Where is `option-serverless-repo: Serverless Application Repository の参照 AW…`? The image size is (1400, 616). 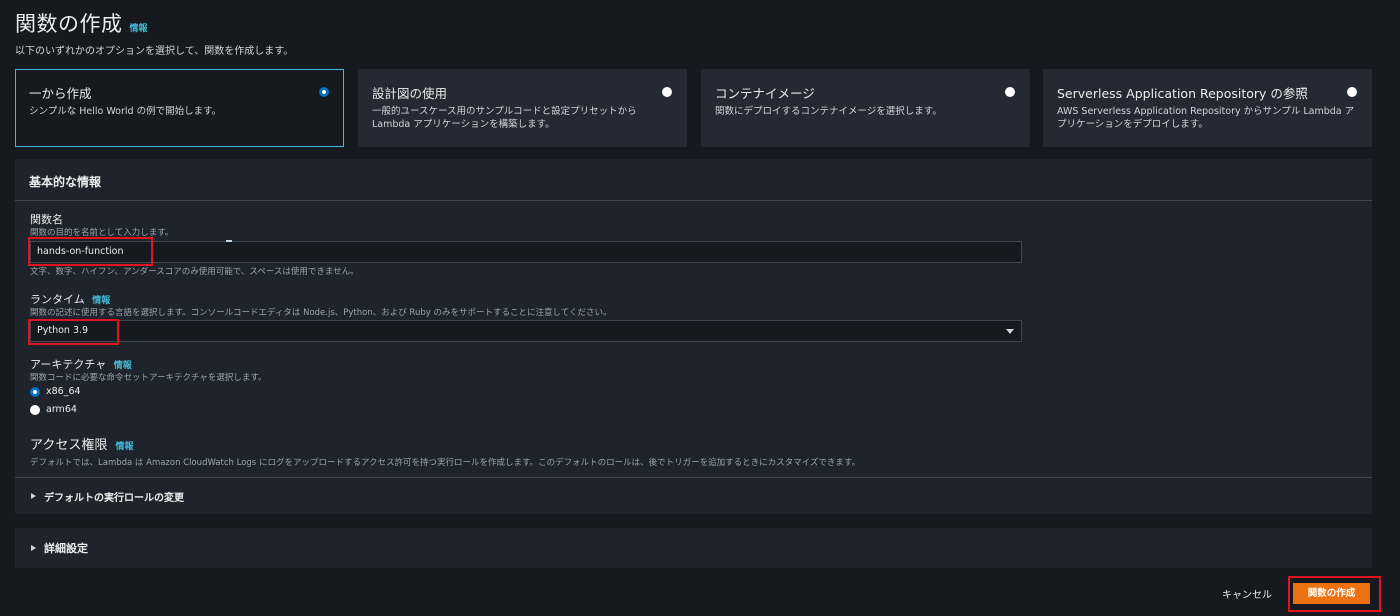
option-serverless-repo: Serverless Application Repository の参照 AW… is located at coordinates (1207, 108).